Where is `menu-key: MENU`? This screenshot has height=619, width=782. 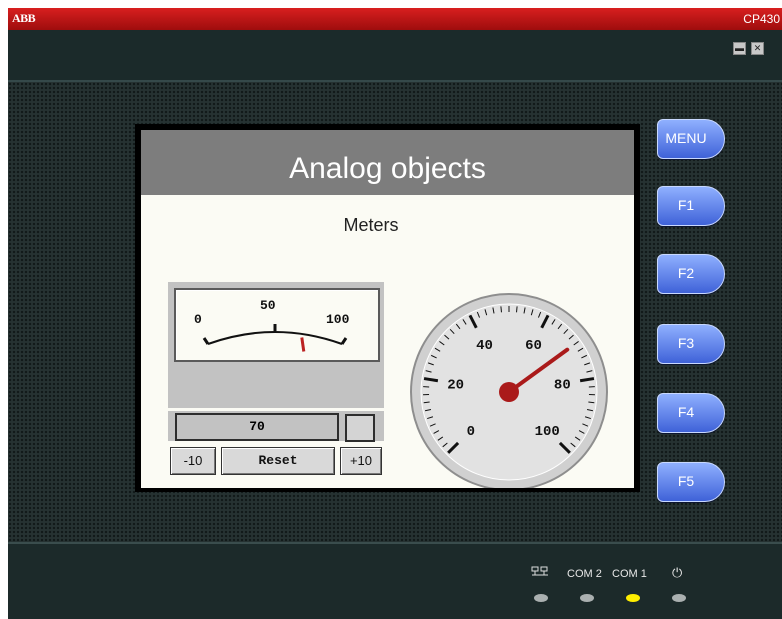
menu-key: MENU is located at coordinates (694, 139).